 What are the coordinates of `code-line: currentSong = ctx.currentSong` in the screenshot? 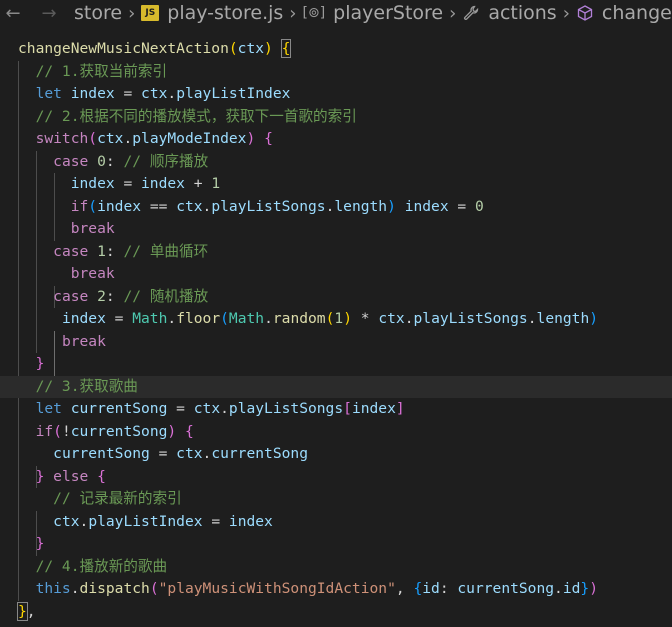 It's located at (336, 454).